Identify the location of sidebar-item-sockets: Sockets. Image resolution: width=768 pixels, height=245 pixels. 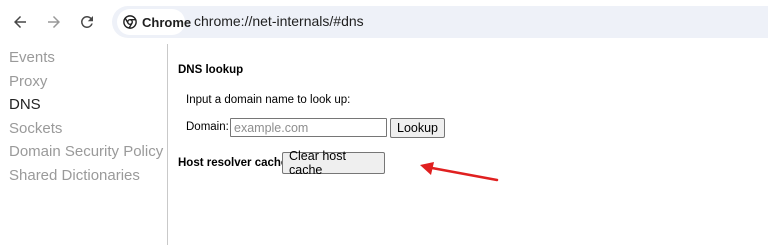
(35, 128).